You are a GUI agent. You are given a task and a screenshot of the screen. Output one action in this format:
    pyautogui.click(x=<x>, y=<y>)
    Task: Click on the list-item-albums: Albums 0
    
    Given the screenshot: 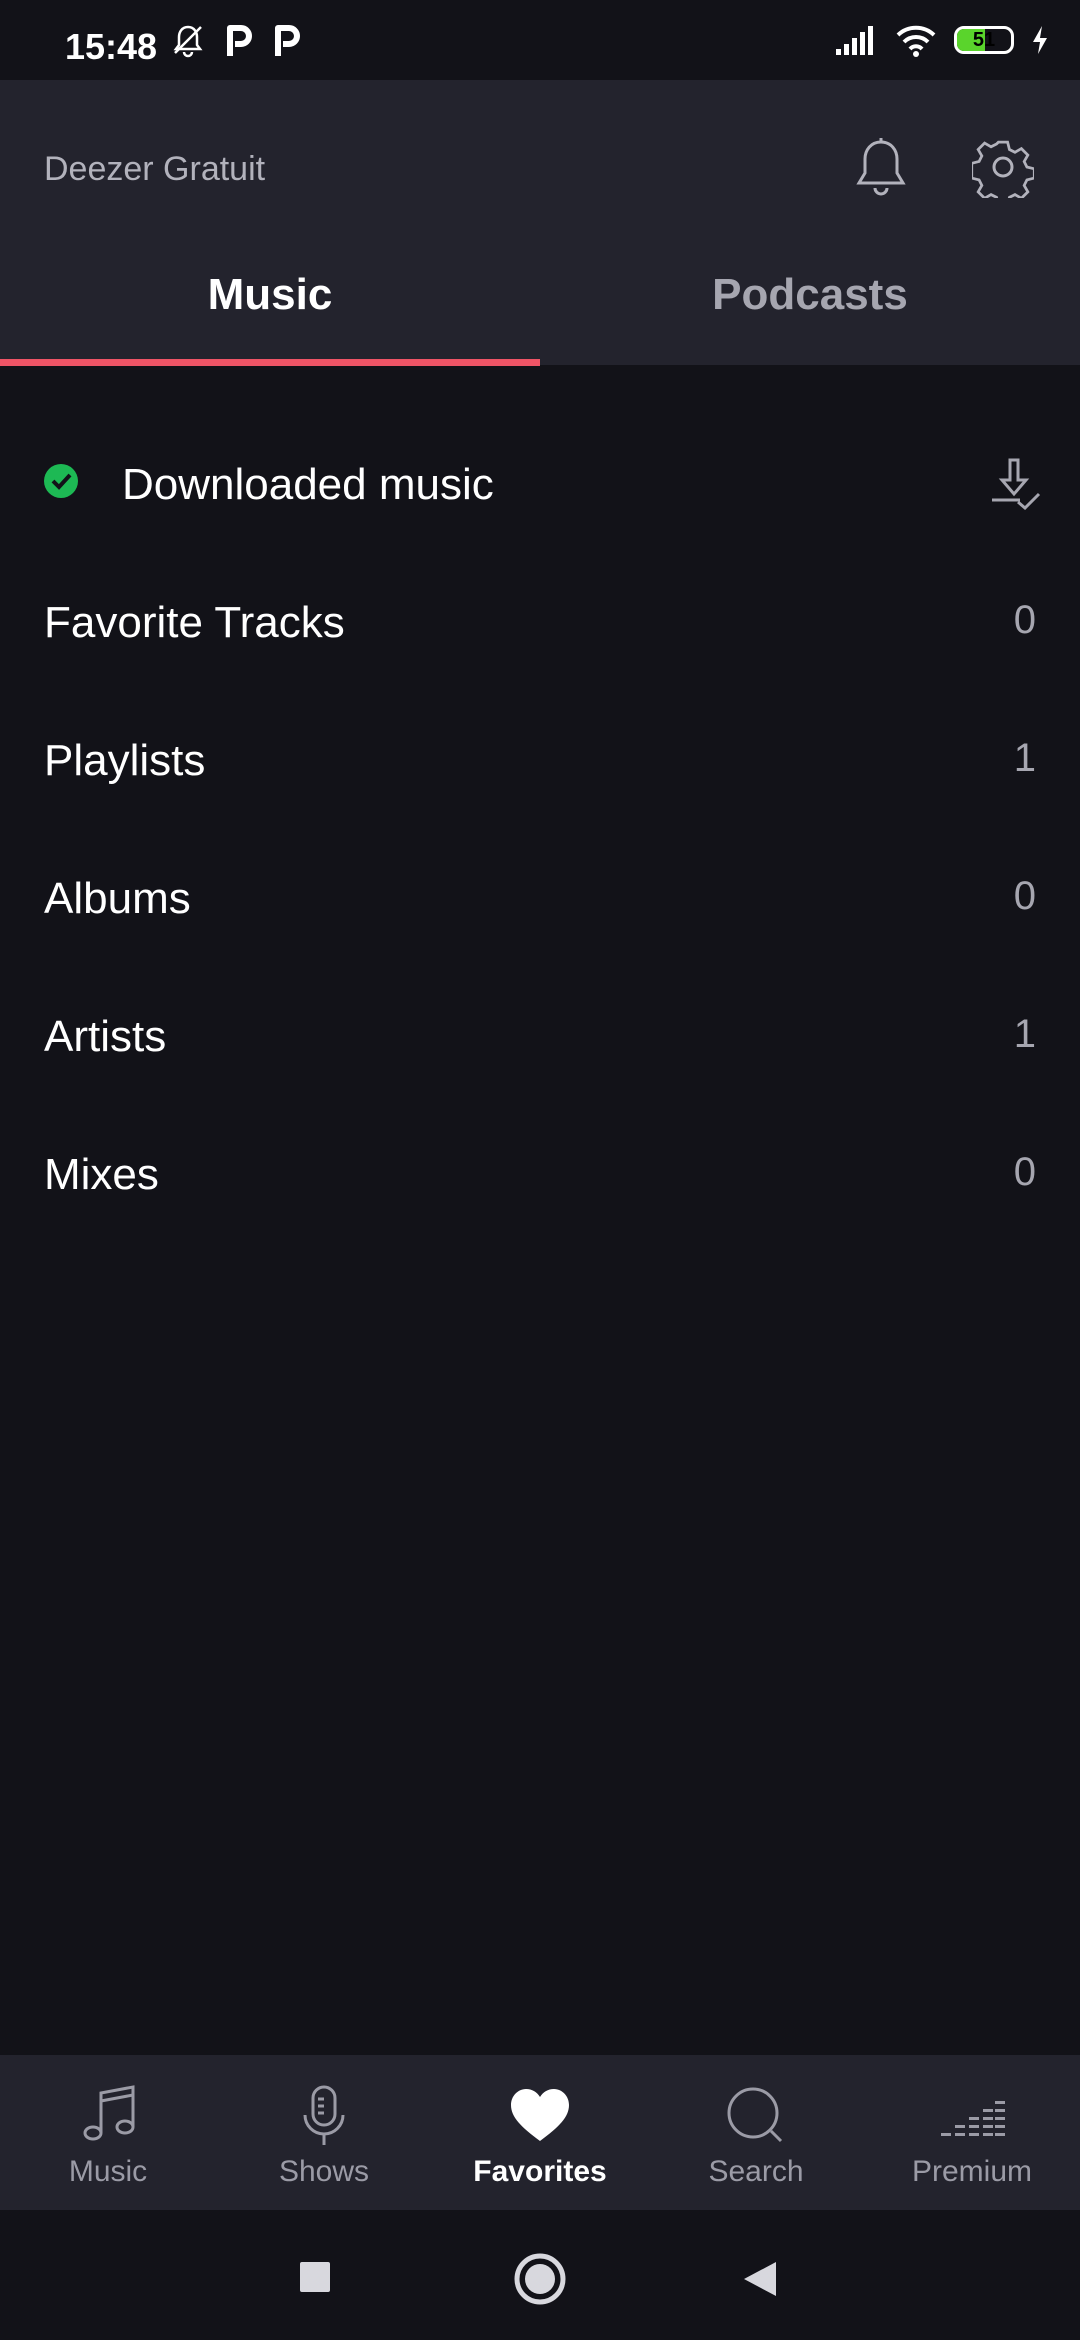 What is the action you would take?
    pyautogui.click(x=540, y=903)
    